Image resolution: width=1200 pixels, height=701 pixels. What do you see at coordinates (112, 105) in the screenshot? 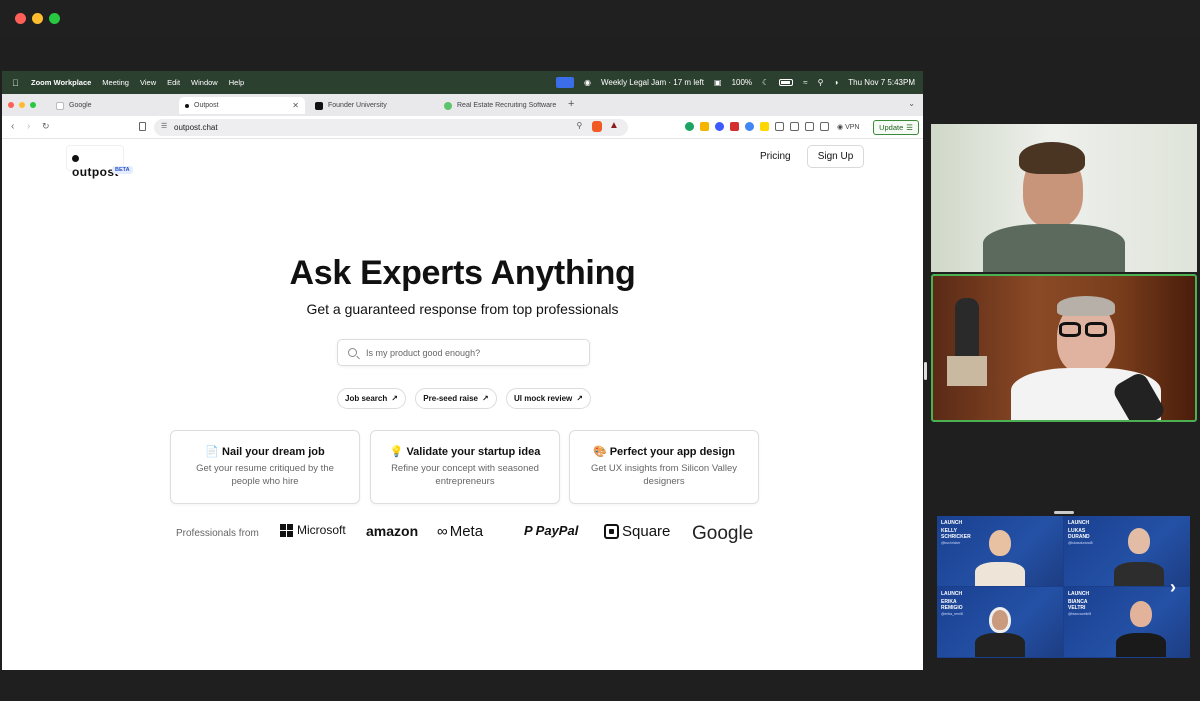
I see `tab-google: Google` at bounding box center [112, 105].